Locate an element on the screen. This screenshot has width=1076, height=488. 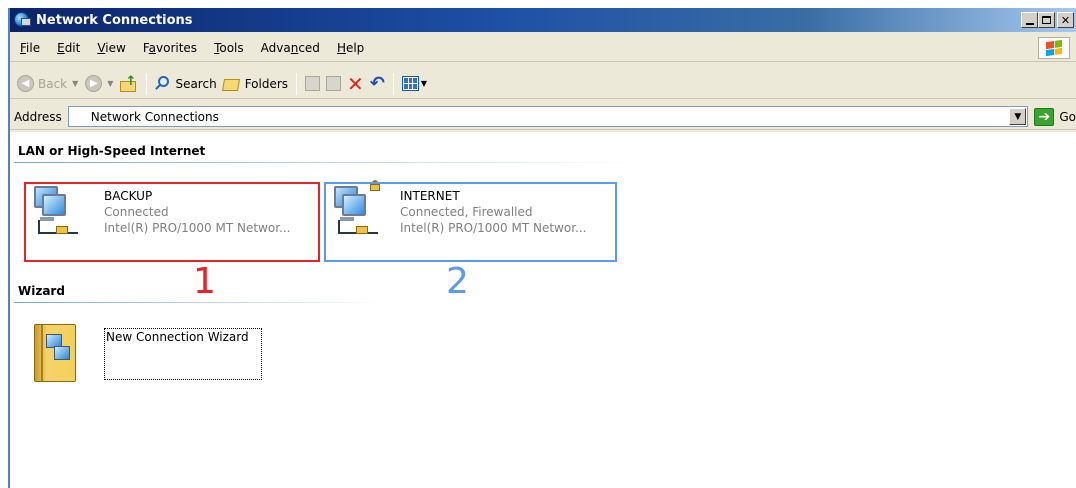
close-icon: ✕ is located at coordinates (1065, 20).